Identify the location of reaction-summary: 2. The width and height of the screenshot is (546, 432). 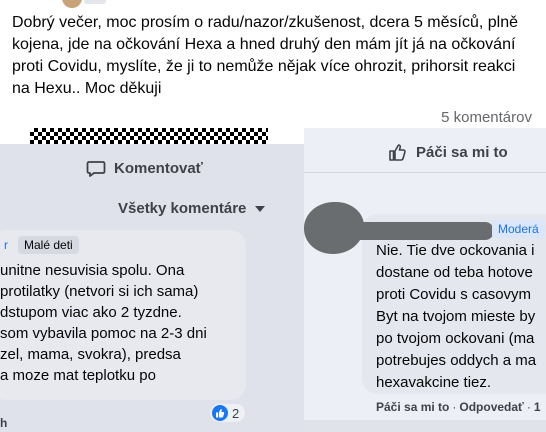
(228, 413).